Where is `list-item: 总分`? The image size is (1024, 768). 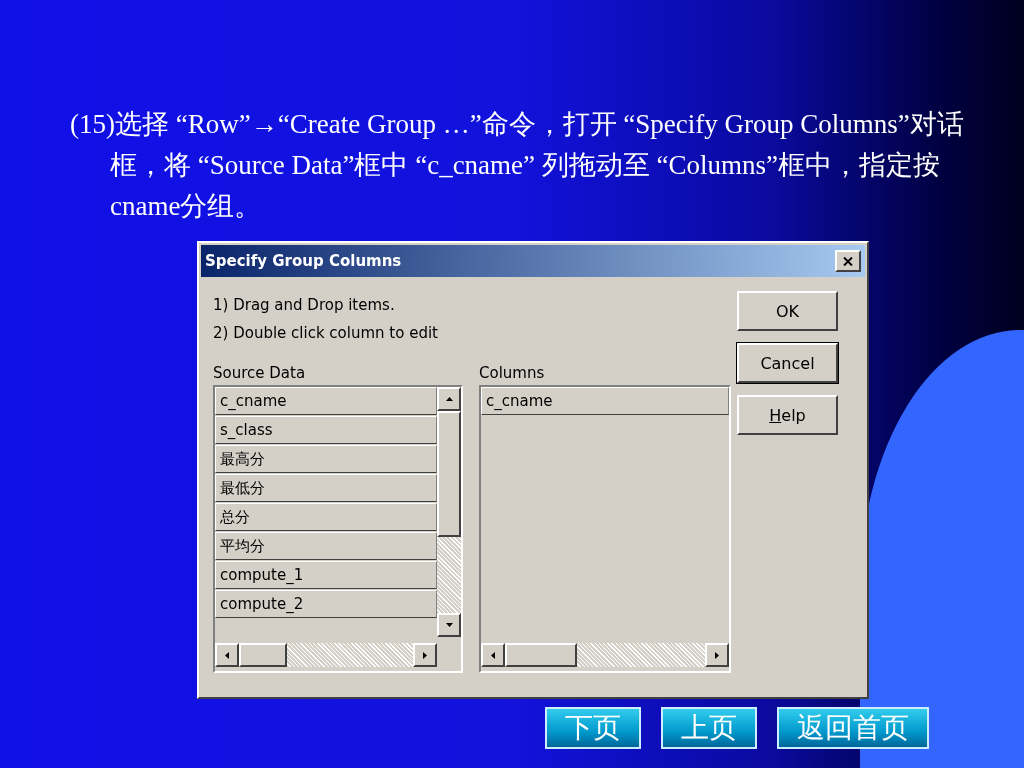 list-item: 总分 is located at coordinates (326, 517).